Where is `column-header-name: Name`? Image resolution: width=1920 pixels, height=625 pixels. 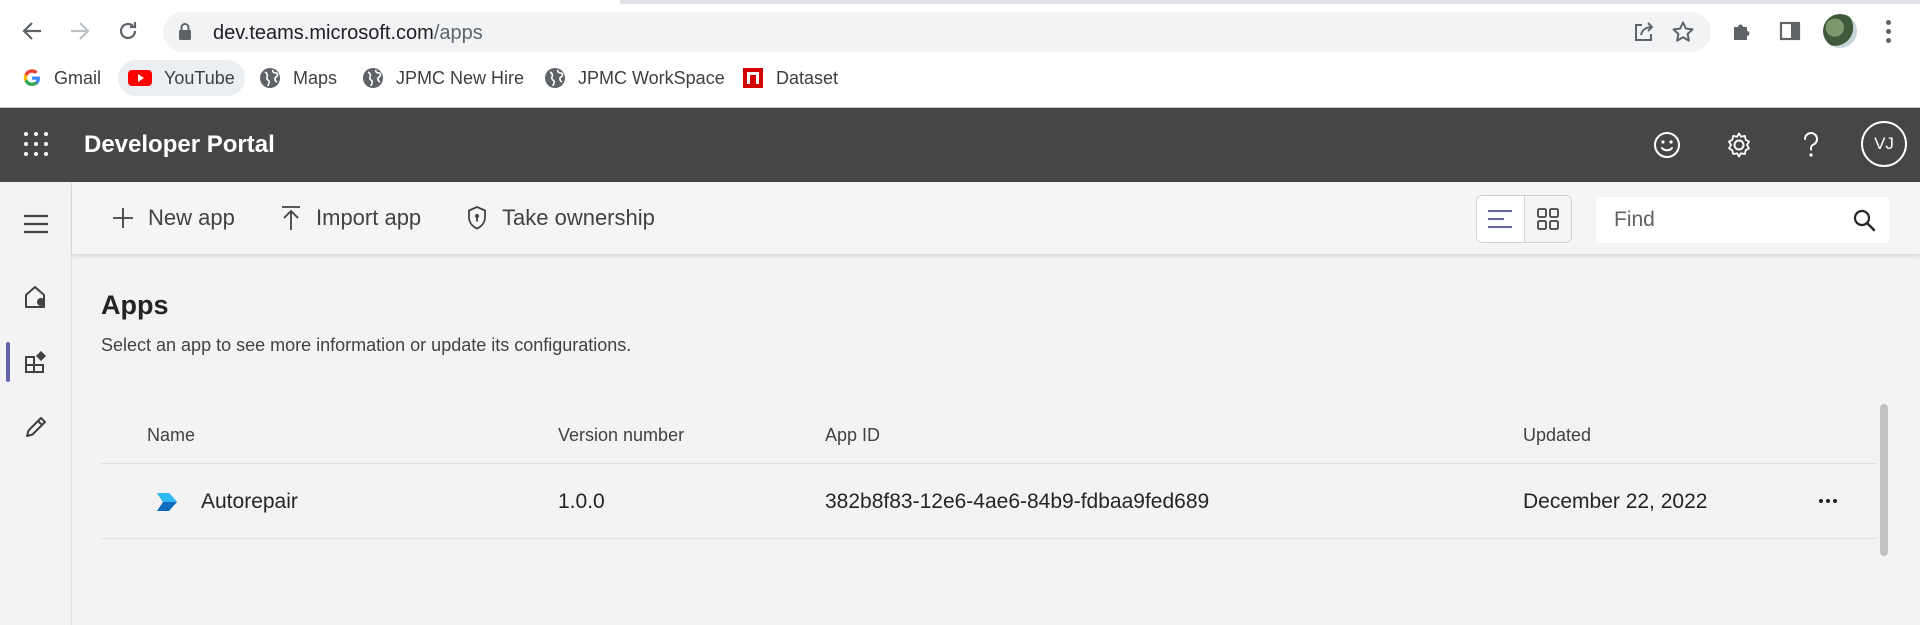
column-header-name: Name is located at coordinates (171, 435).